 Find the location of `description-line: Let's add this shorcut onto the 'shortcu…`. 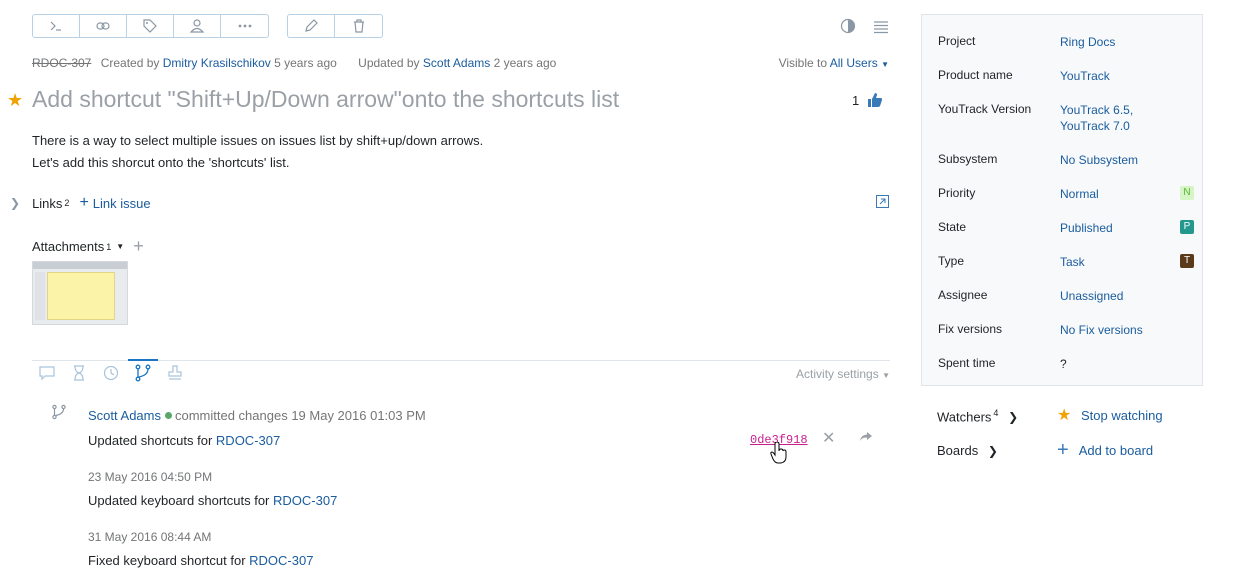

description-line: Let's add this shorcut onto the 'shortcu… is located at coordinates (161, 162).